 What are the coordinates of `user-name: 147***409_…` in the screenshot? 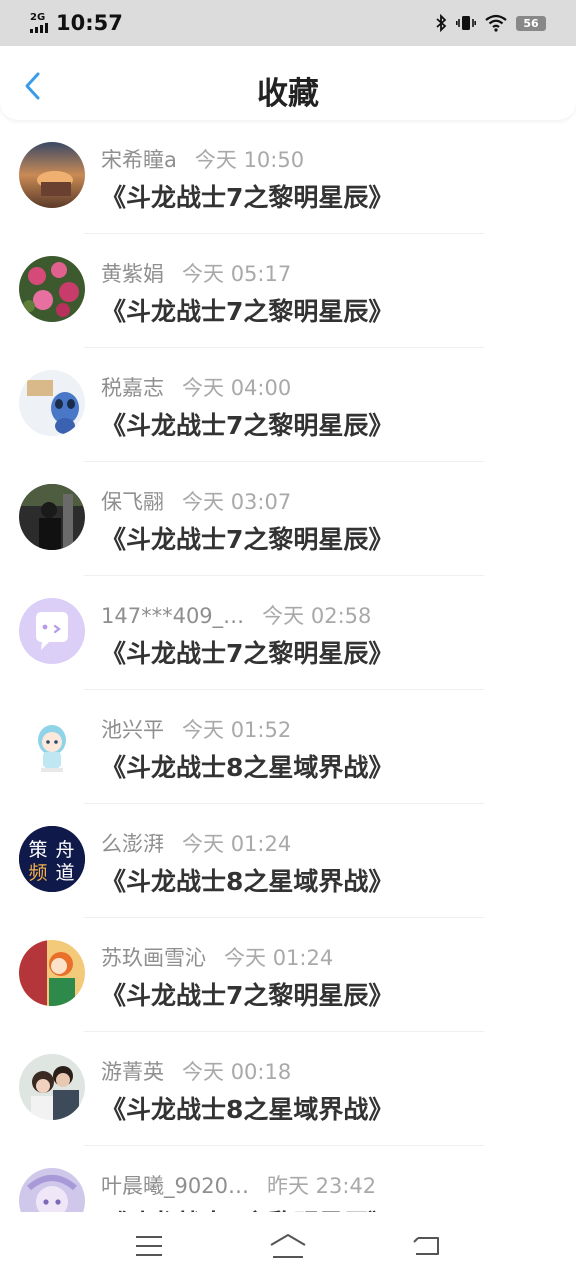 It's located at (173, 616).